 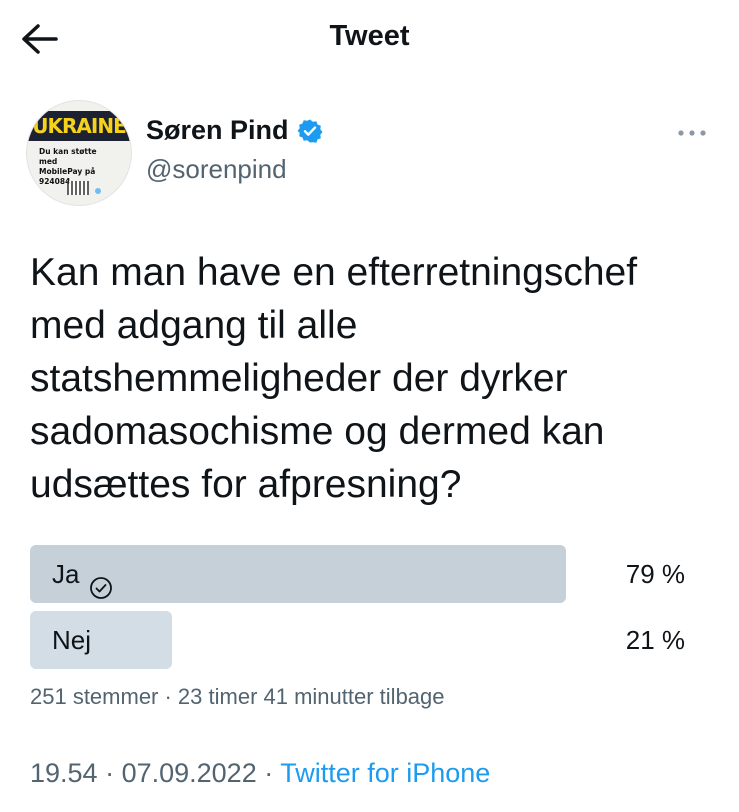 I want to click on poll-option-percent: 21 %, so click(x=655, y=640).